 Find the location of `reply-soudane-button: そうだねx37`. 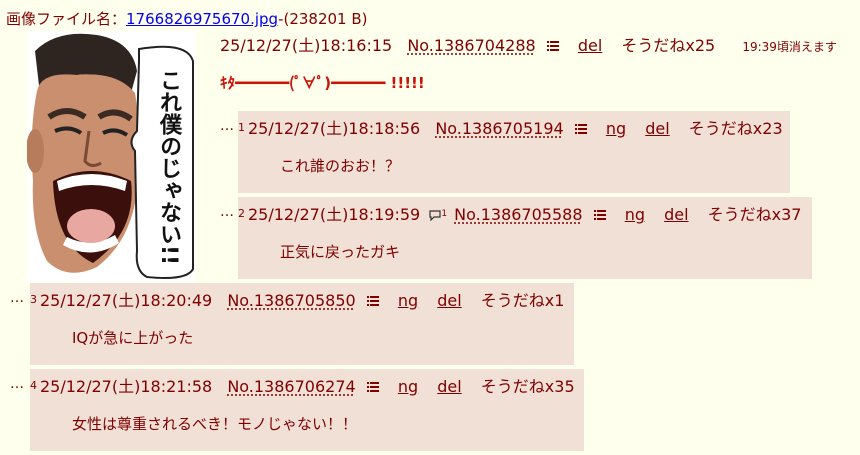

reply-soudane-button: そうだねx37 is located at coordinates (755, 214).